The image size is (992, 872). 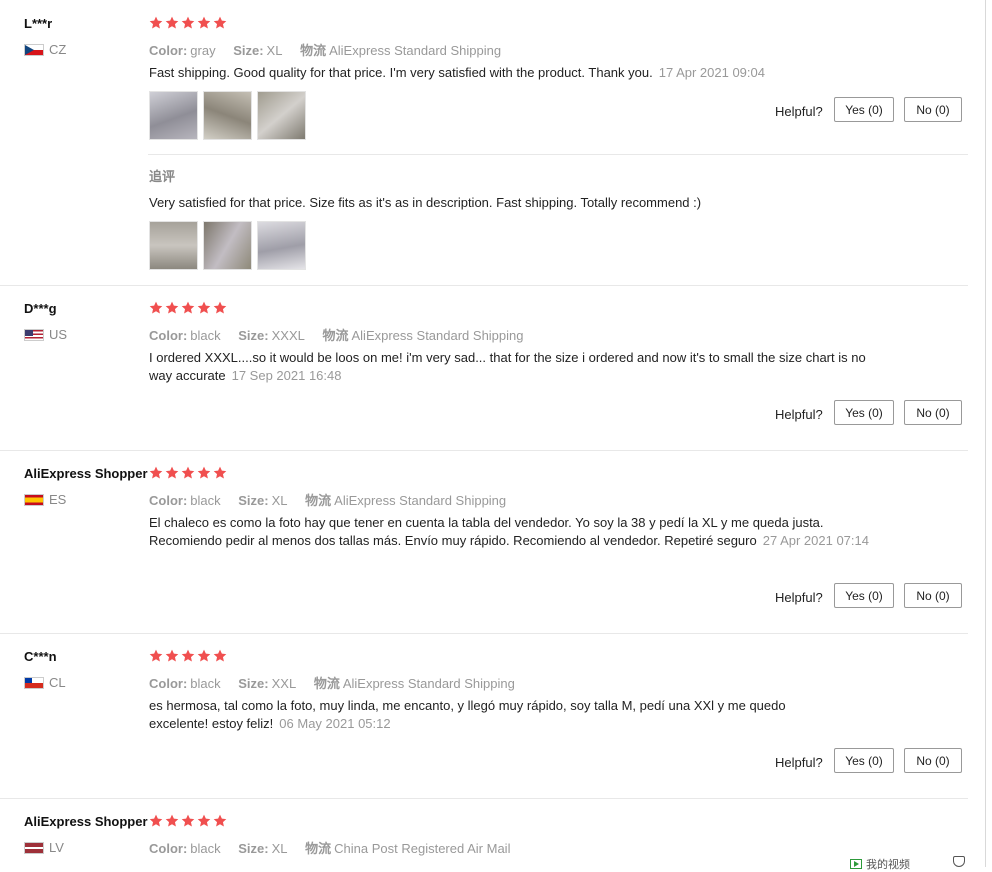 What do you see at coordinates (34, 847) in the screenshot?
I see `flag-lv-icon` at bounding box center [34, 847].